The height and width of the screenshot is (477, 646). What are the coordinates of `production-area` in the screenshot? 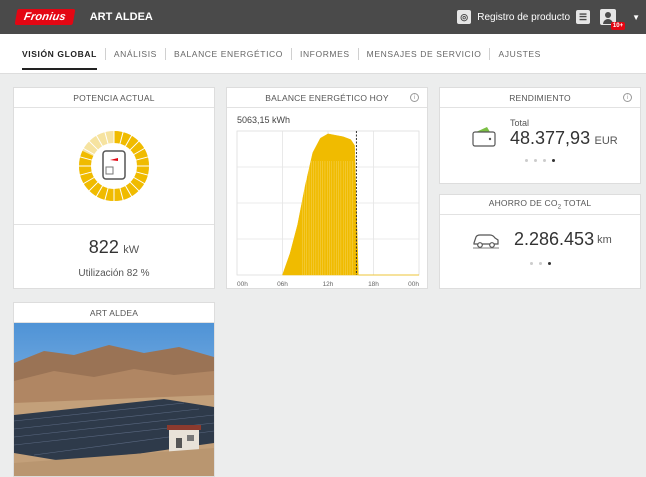 It's located at (350, 204).